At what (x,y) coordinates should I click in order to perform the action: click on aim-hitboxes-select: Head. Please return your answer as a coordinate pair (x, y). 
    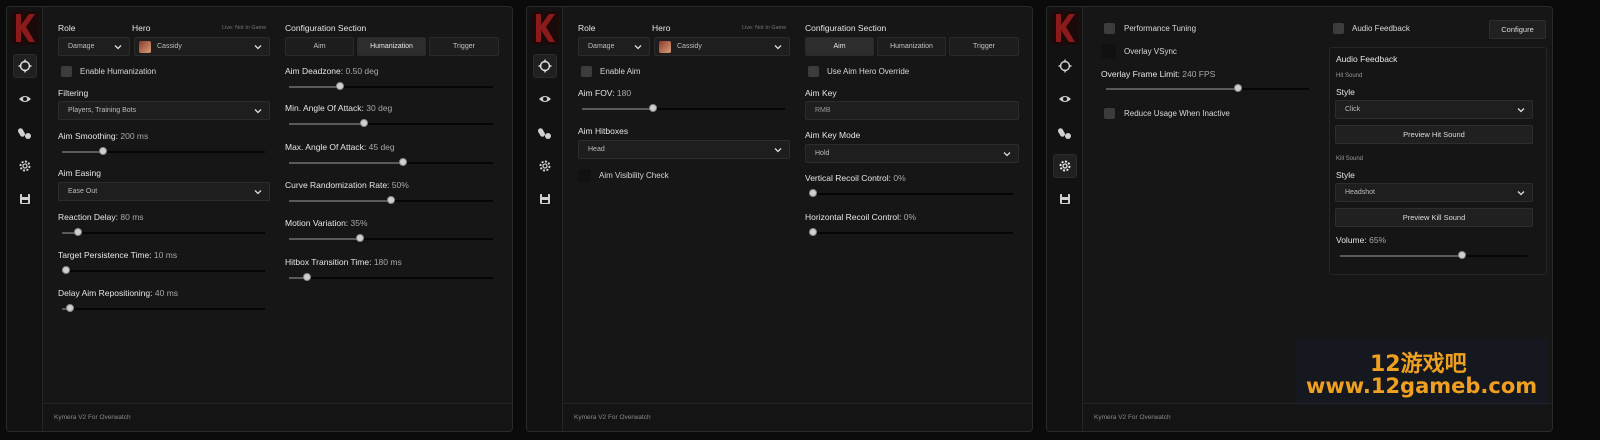
    Looking at the image, I should click on (684, 149).